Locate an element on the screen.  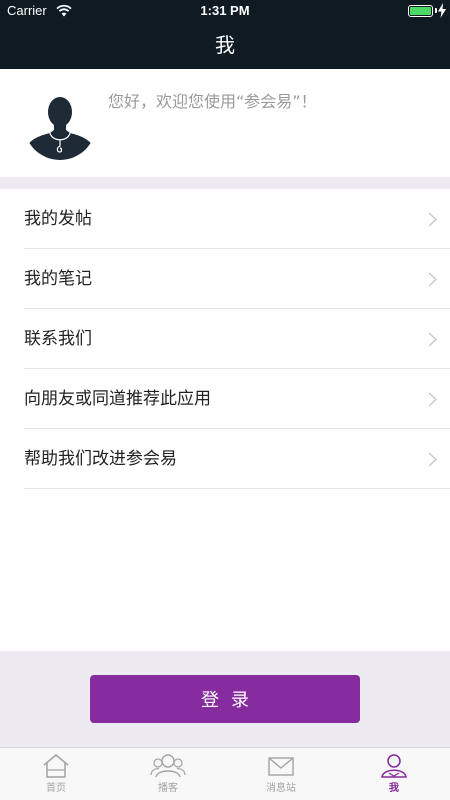
login-button: 登录 is located at coordinates (225, 699).